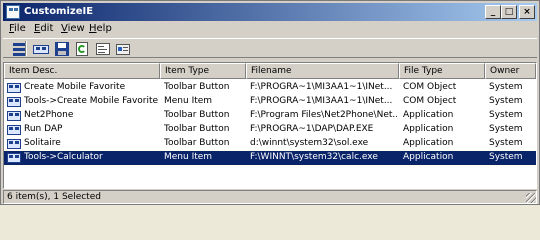 Image resolution: width=540 pixels, height=240 pixels. What do you see at coordinates (309, 143) in the screenshot?
I see `item-filename: d:\winnt\system32\sol.exe` at bounding box center [309, 143].